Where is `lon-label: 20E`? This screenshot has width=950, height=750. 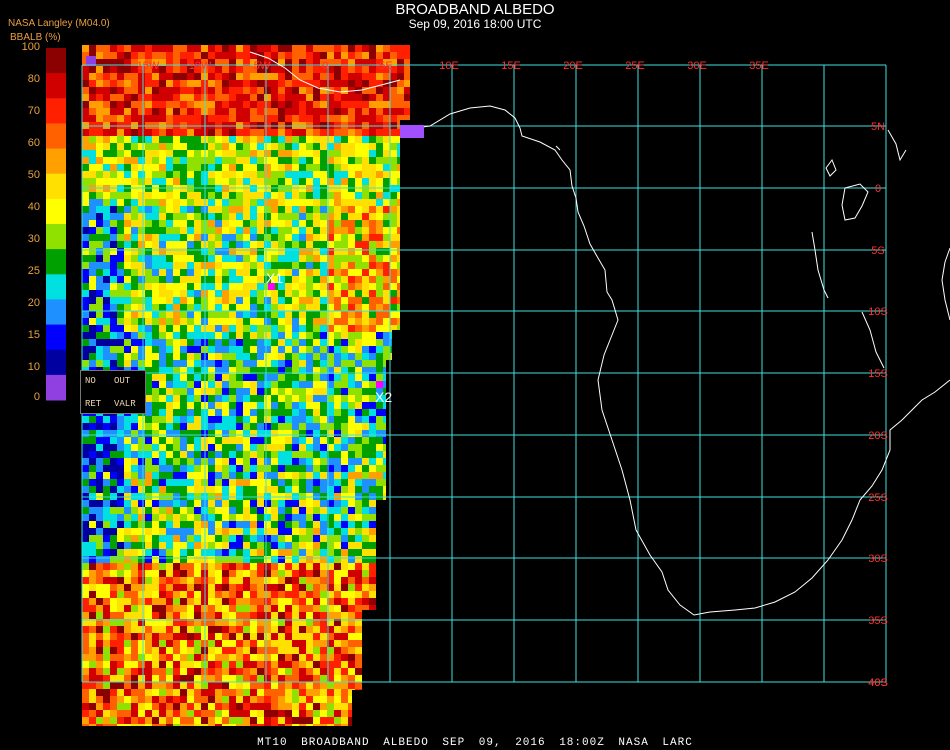 lon-label: 20E is located at coordinates (573, 66).